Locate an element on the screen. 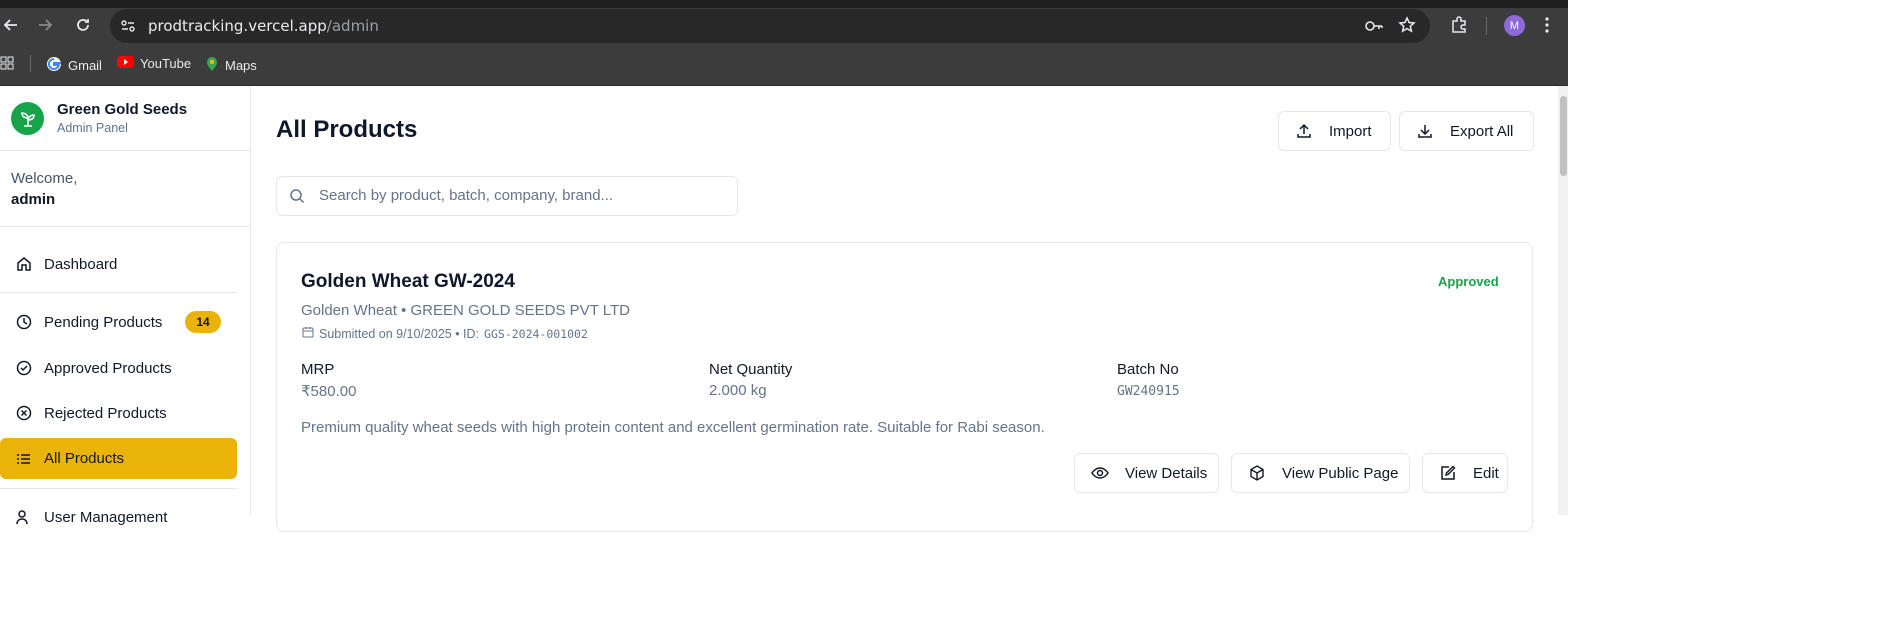  check-circle-icon is located at coordinates (24, 368).